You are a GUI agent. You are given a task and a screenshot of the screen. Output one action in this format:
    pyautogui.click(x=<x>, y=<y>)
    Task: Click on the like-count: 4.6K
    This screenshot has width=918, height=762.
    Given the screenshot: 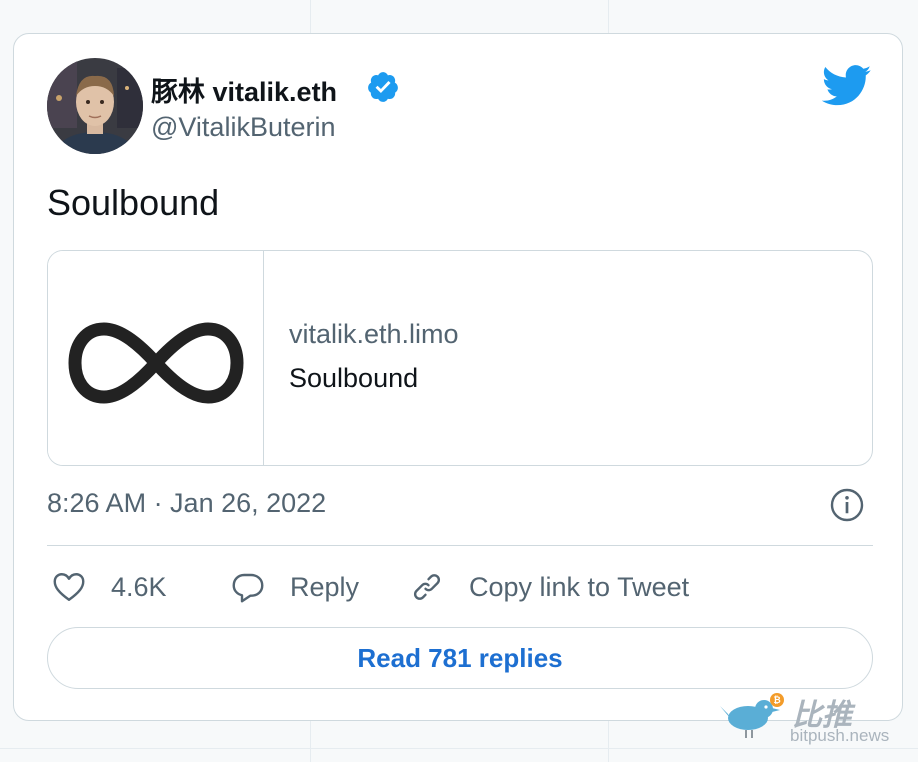 What is the action you would take?
    pyautogui.click(x=139, y=586)
    